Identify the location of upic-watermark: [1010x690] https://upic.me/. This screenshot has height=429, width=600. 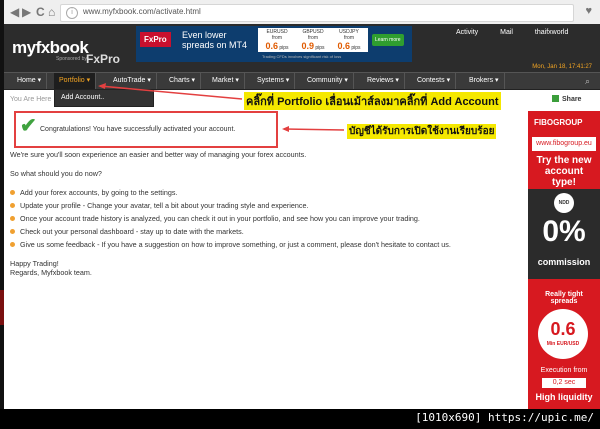
(504, 417).